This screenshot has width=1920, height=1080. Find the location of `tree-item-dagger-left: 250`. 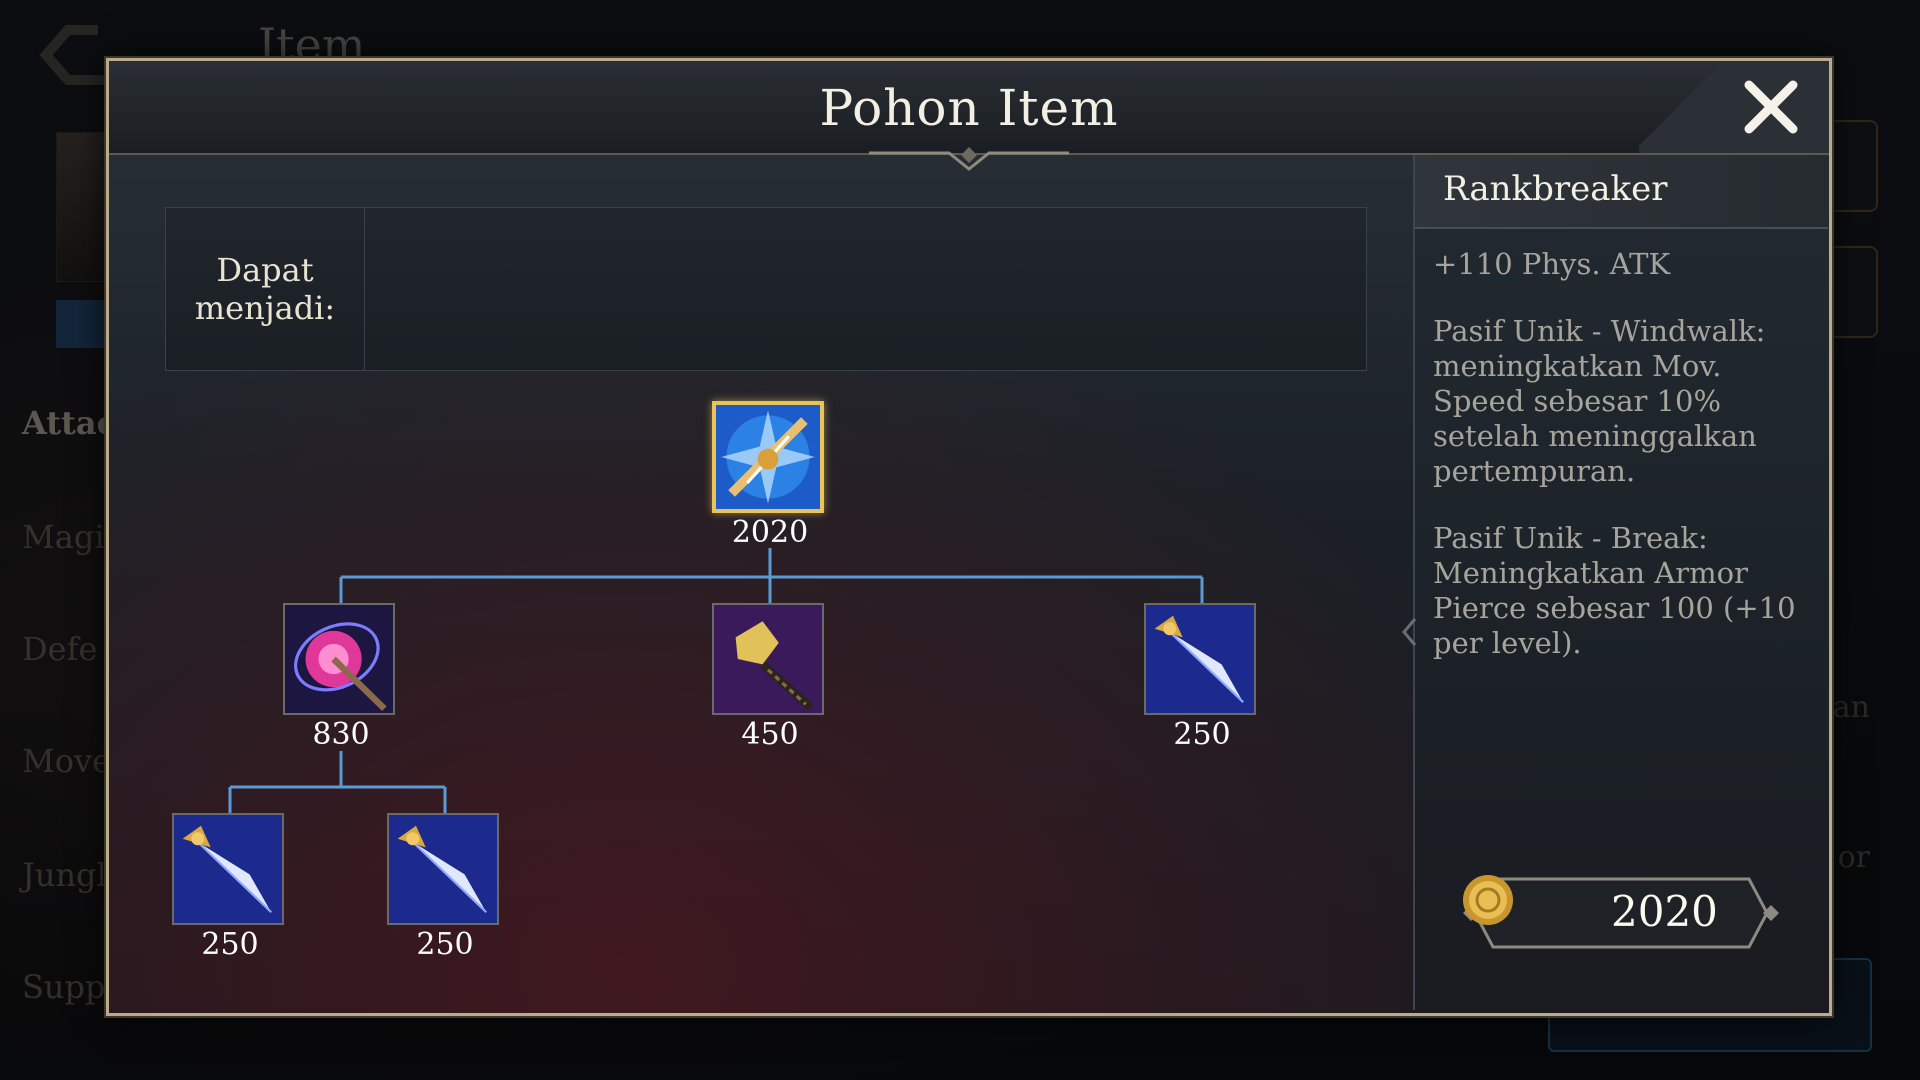

tree-item-dagger-left: 250 is located at coordinates (230, 887).